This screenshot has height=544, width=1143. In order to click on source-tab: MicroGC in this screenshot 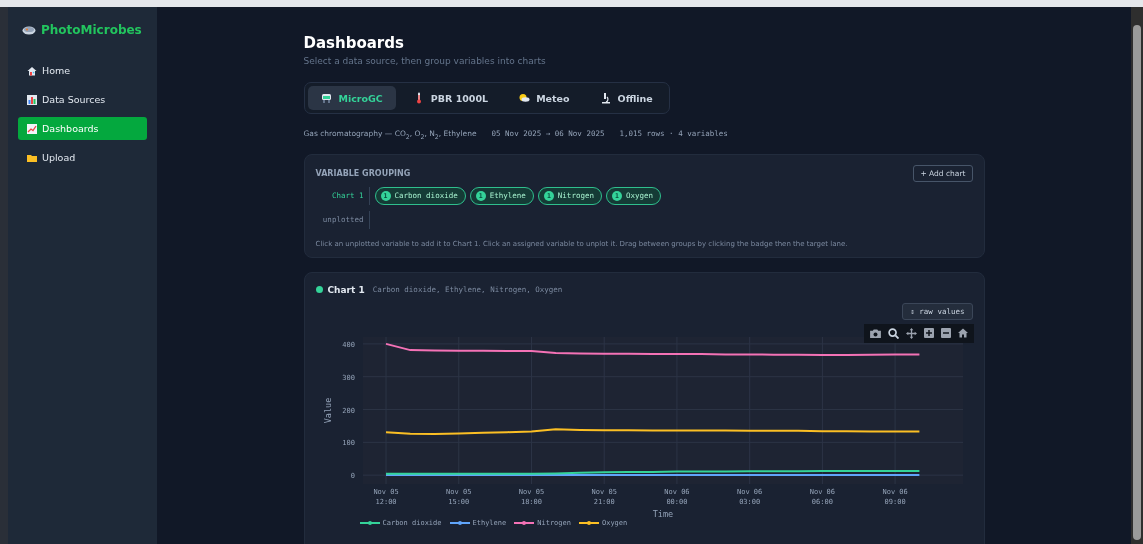, I will do `click(351, 98)`.